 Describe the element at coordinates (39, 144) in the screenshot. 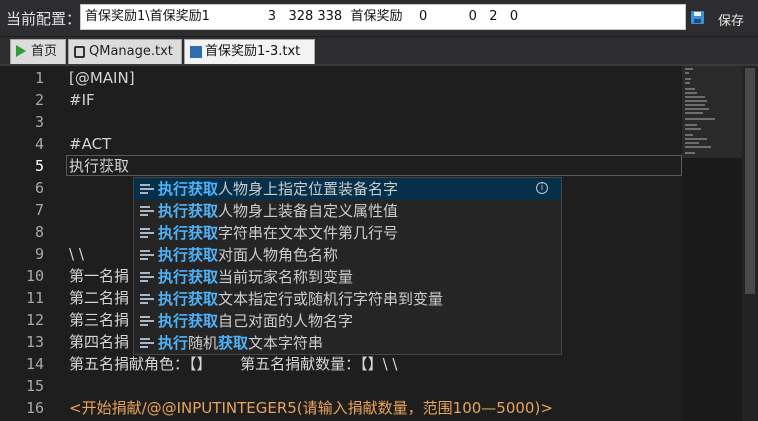

I see `line-number: 4` at that location.